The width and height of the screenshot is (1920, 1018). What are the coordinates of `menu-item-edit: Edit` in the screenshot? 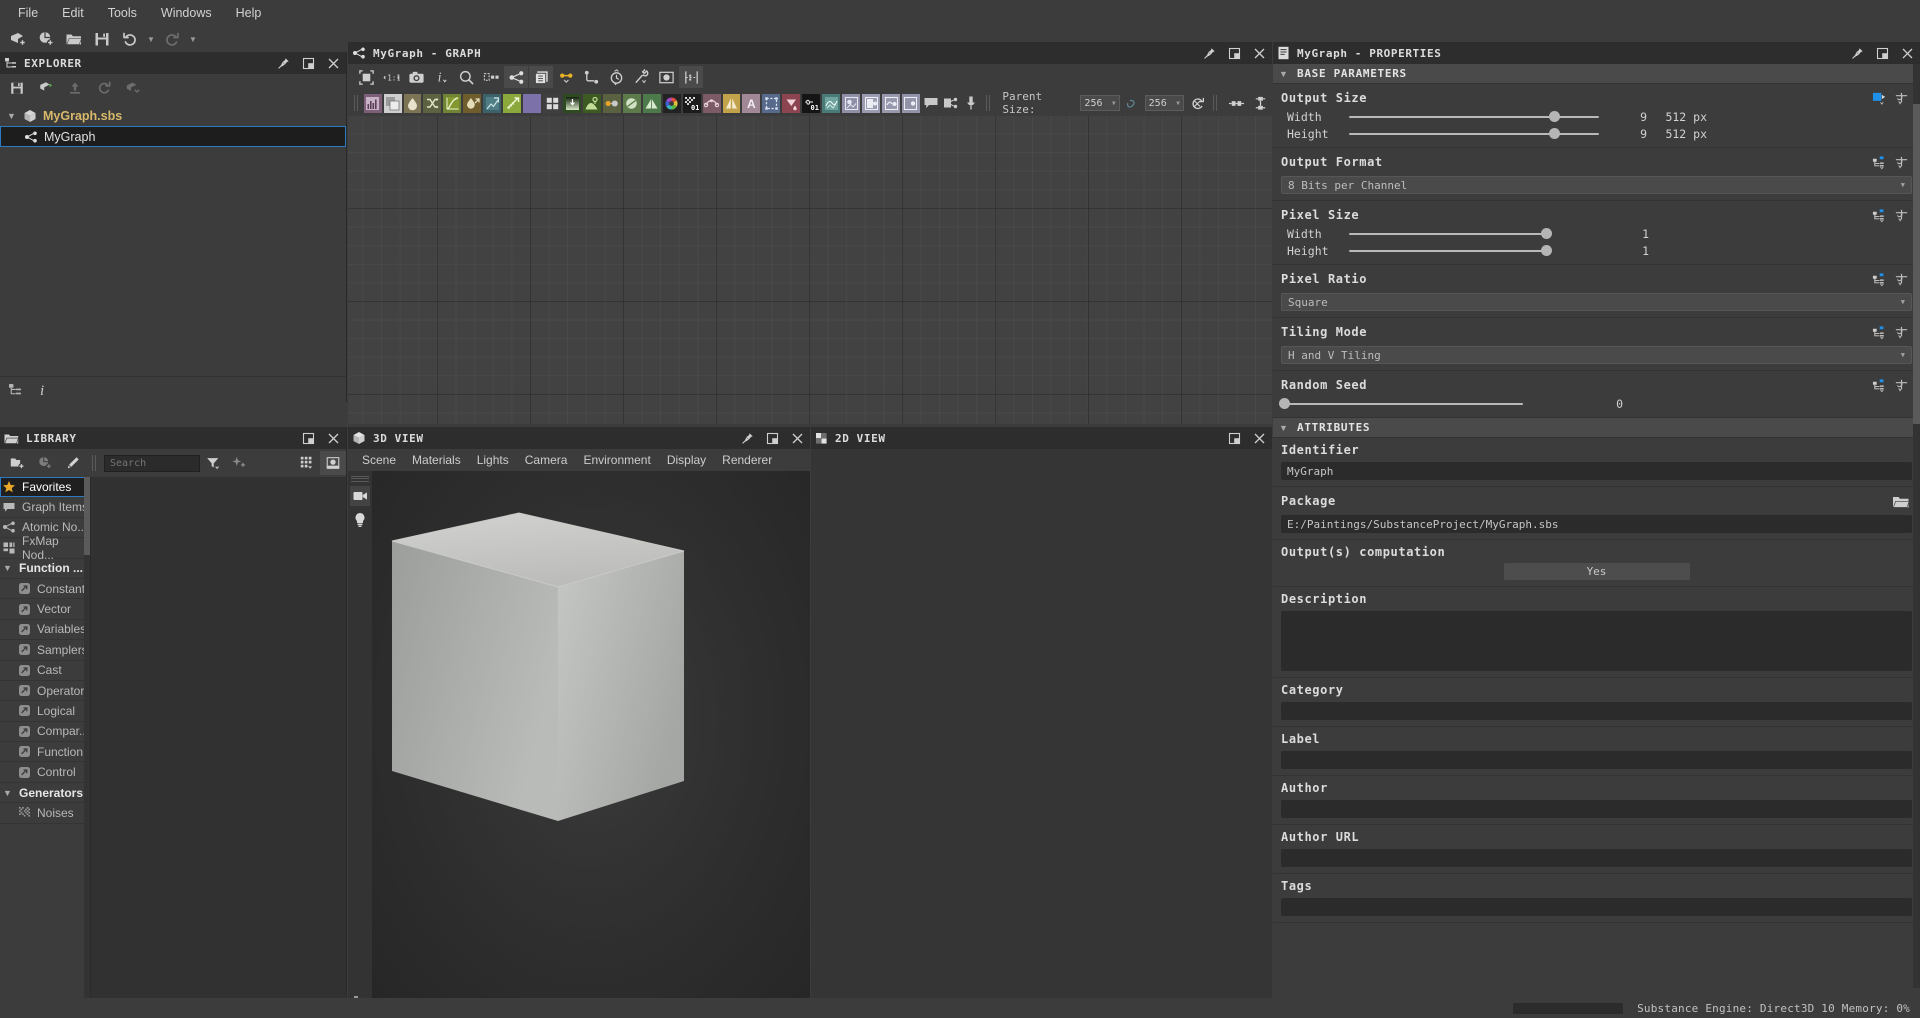 It's located at (73, 13).